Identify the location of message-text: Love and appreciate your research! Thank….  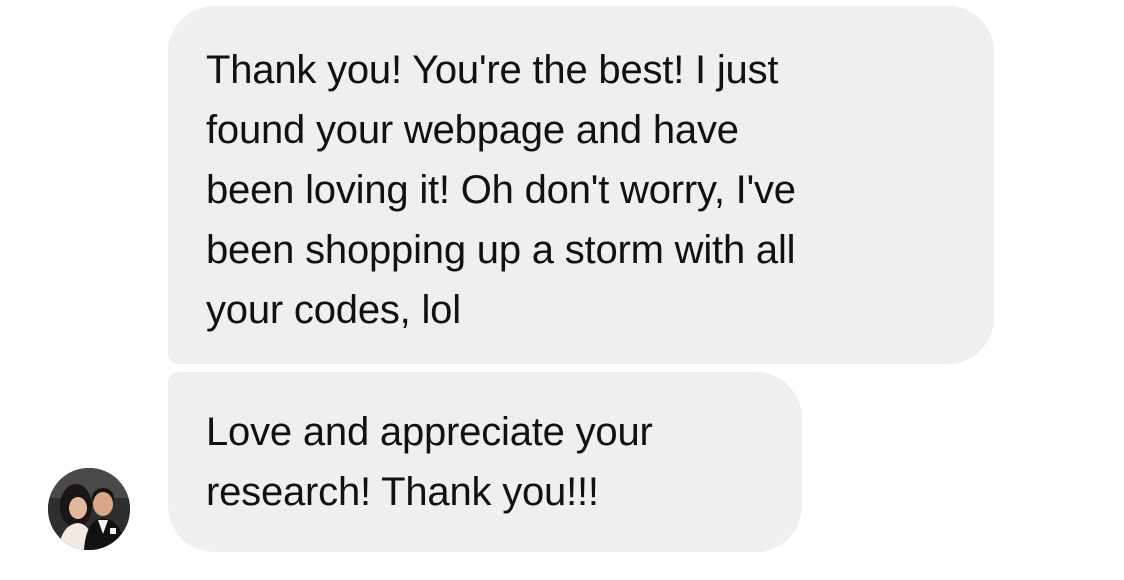
(429, 462).